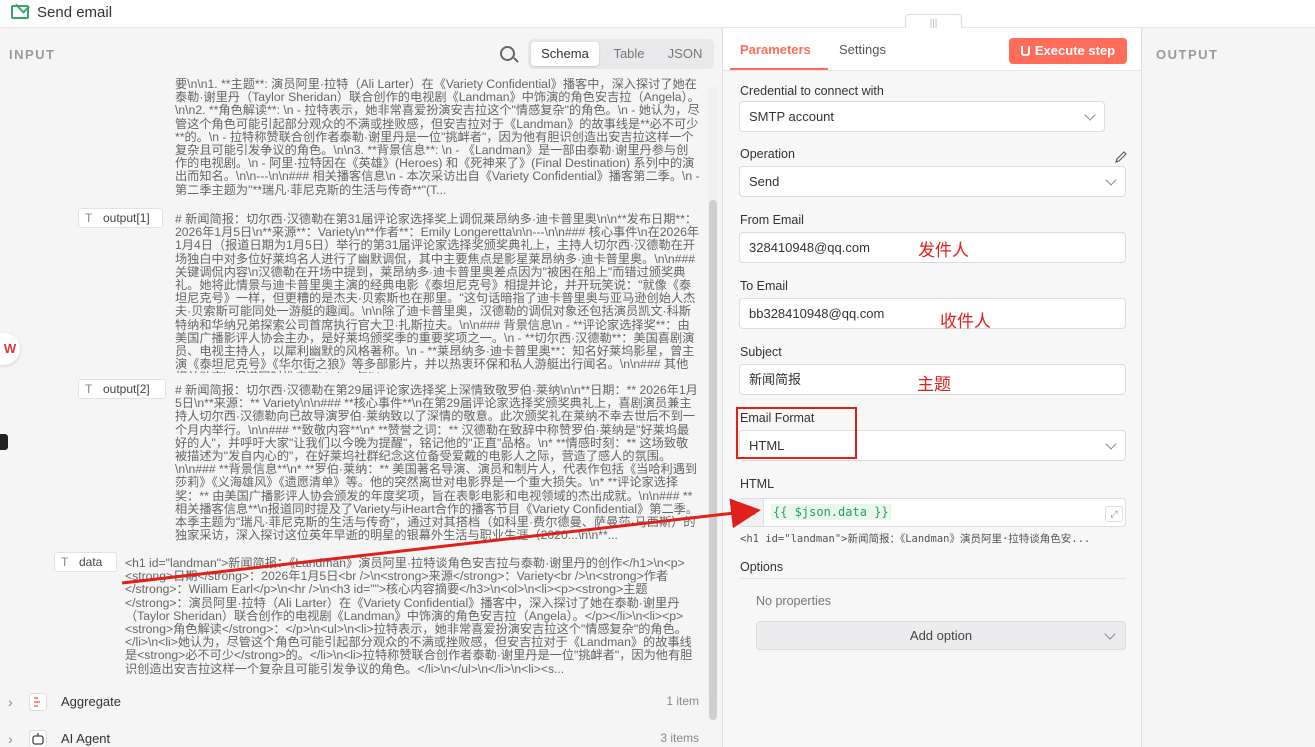 The width and height of the screenshot is (1315, 747). What do you see at coordinates (657, 14) in the screenshot?
I see `title-bar: Send email` at bounding box center [657, 14].